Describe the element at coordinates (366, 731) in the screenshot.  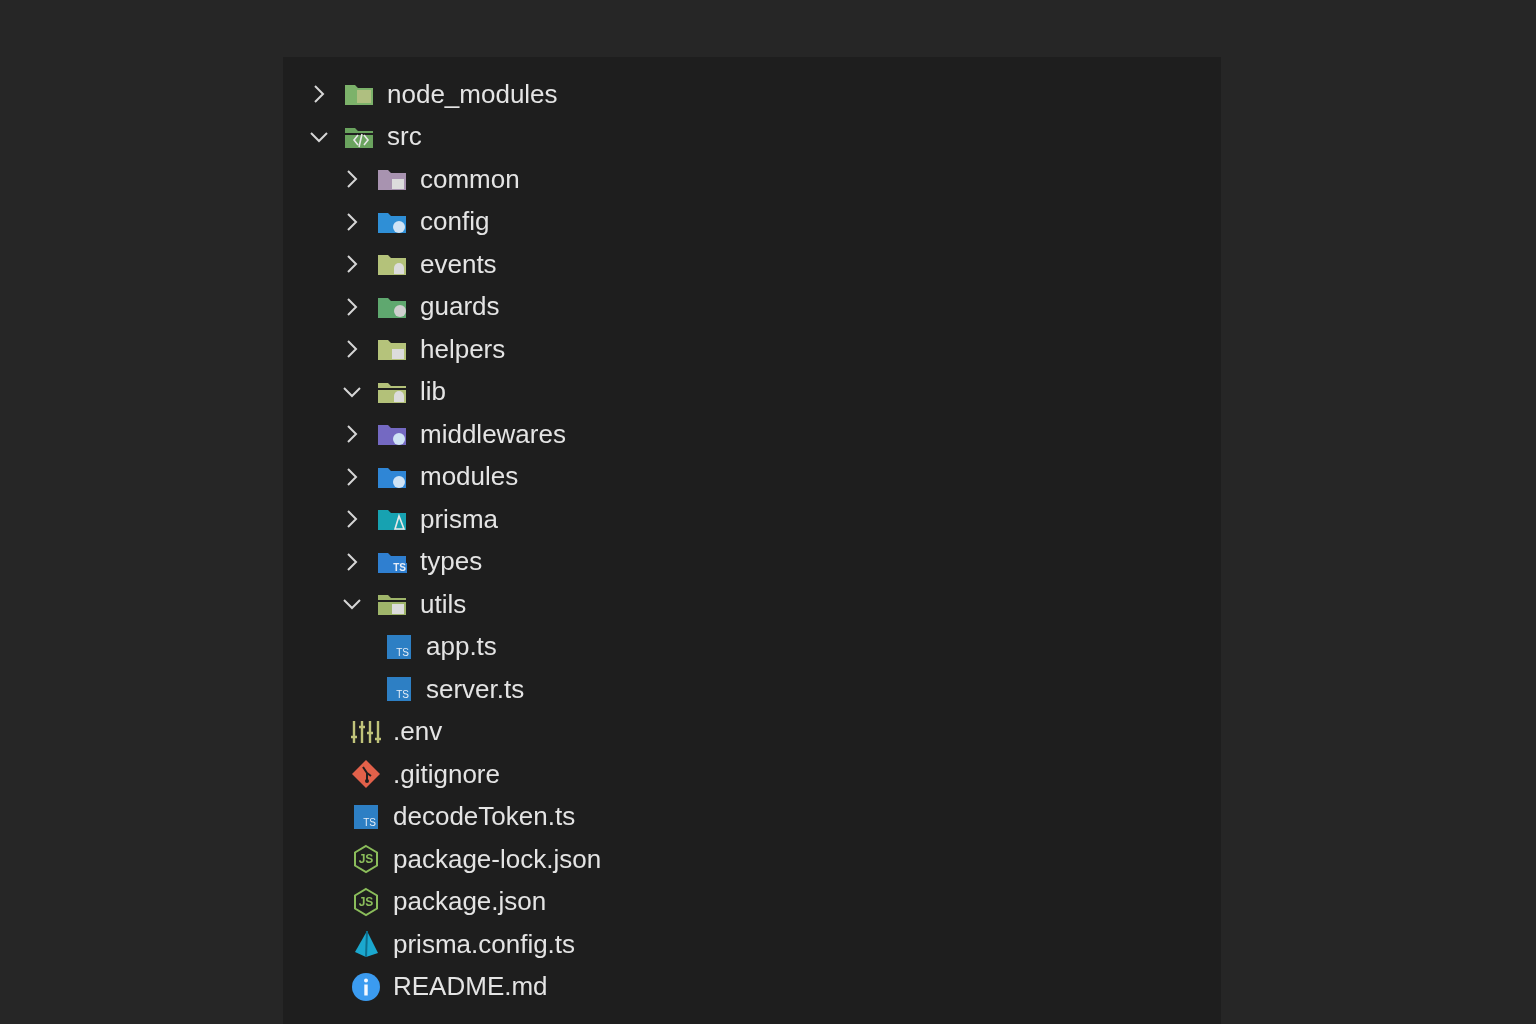
I see `sliders-icon` at that location.